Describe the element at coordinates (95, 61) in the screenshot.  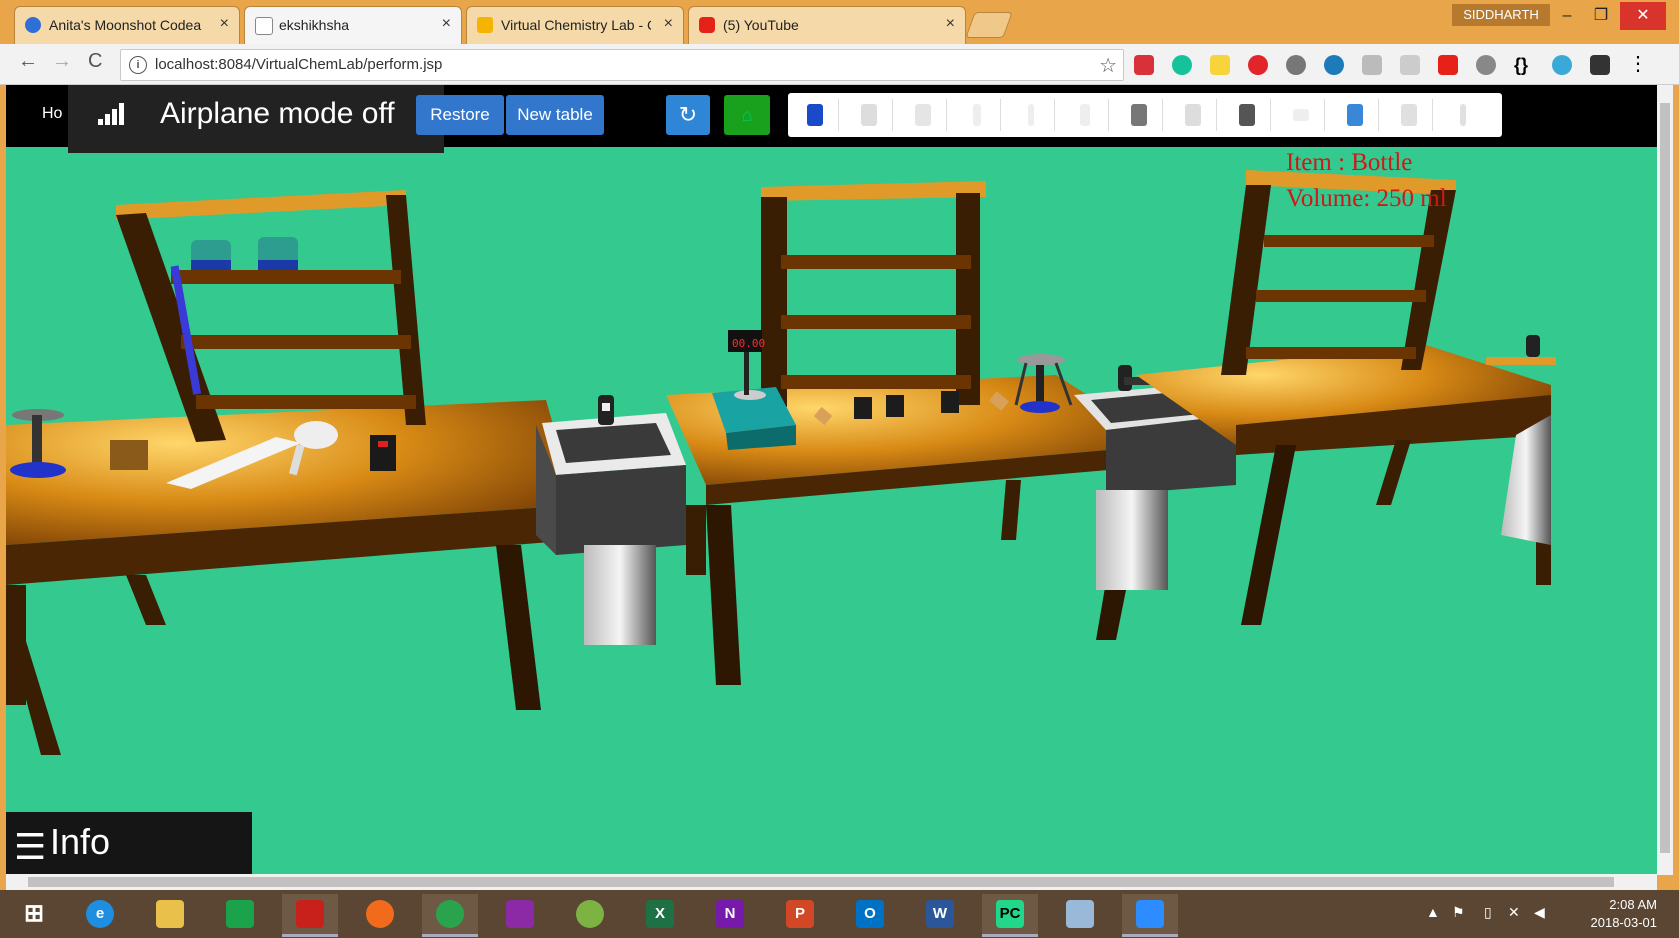
I see `reload-icon: C` at that location.